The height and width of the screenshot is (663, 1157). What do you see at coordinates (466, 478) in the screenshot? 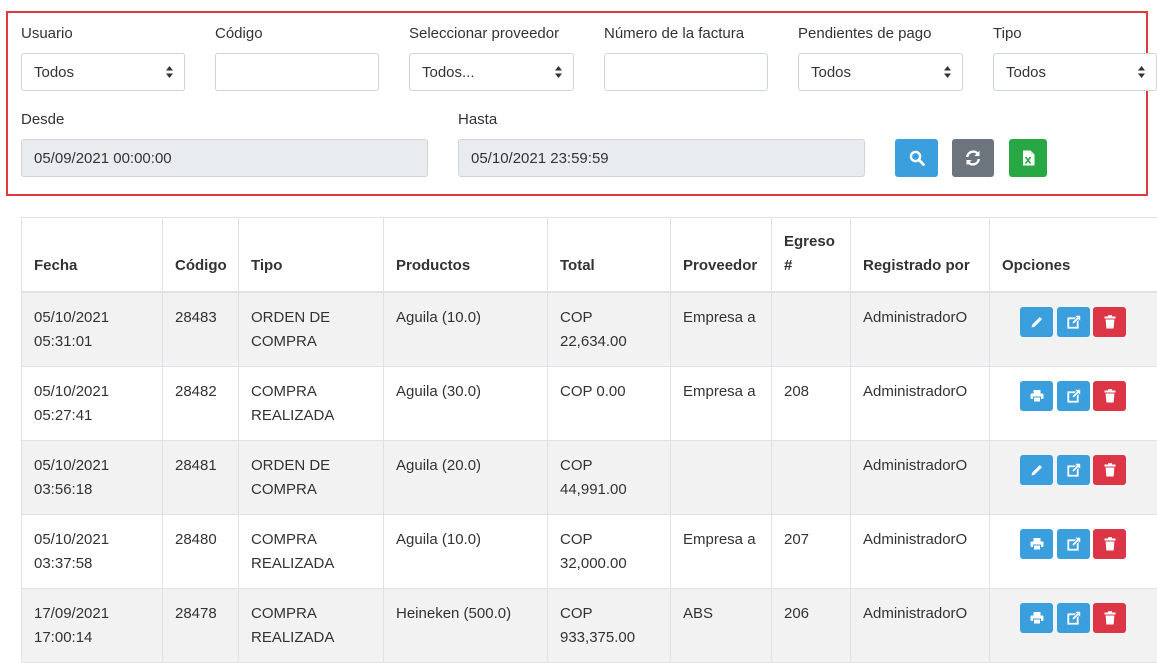
I see `cell-productos: Aguila (20.0)` at bounding box center [466, 478].